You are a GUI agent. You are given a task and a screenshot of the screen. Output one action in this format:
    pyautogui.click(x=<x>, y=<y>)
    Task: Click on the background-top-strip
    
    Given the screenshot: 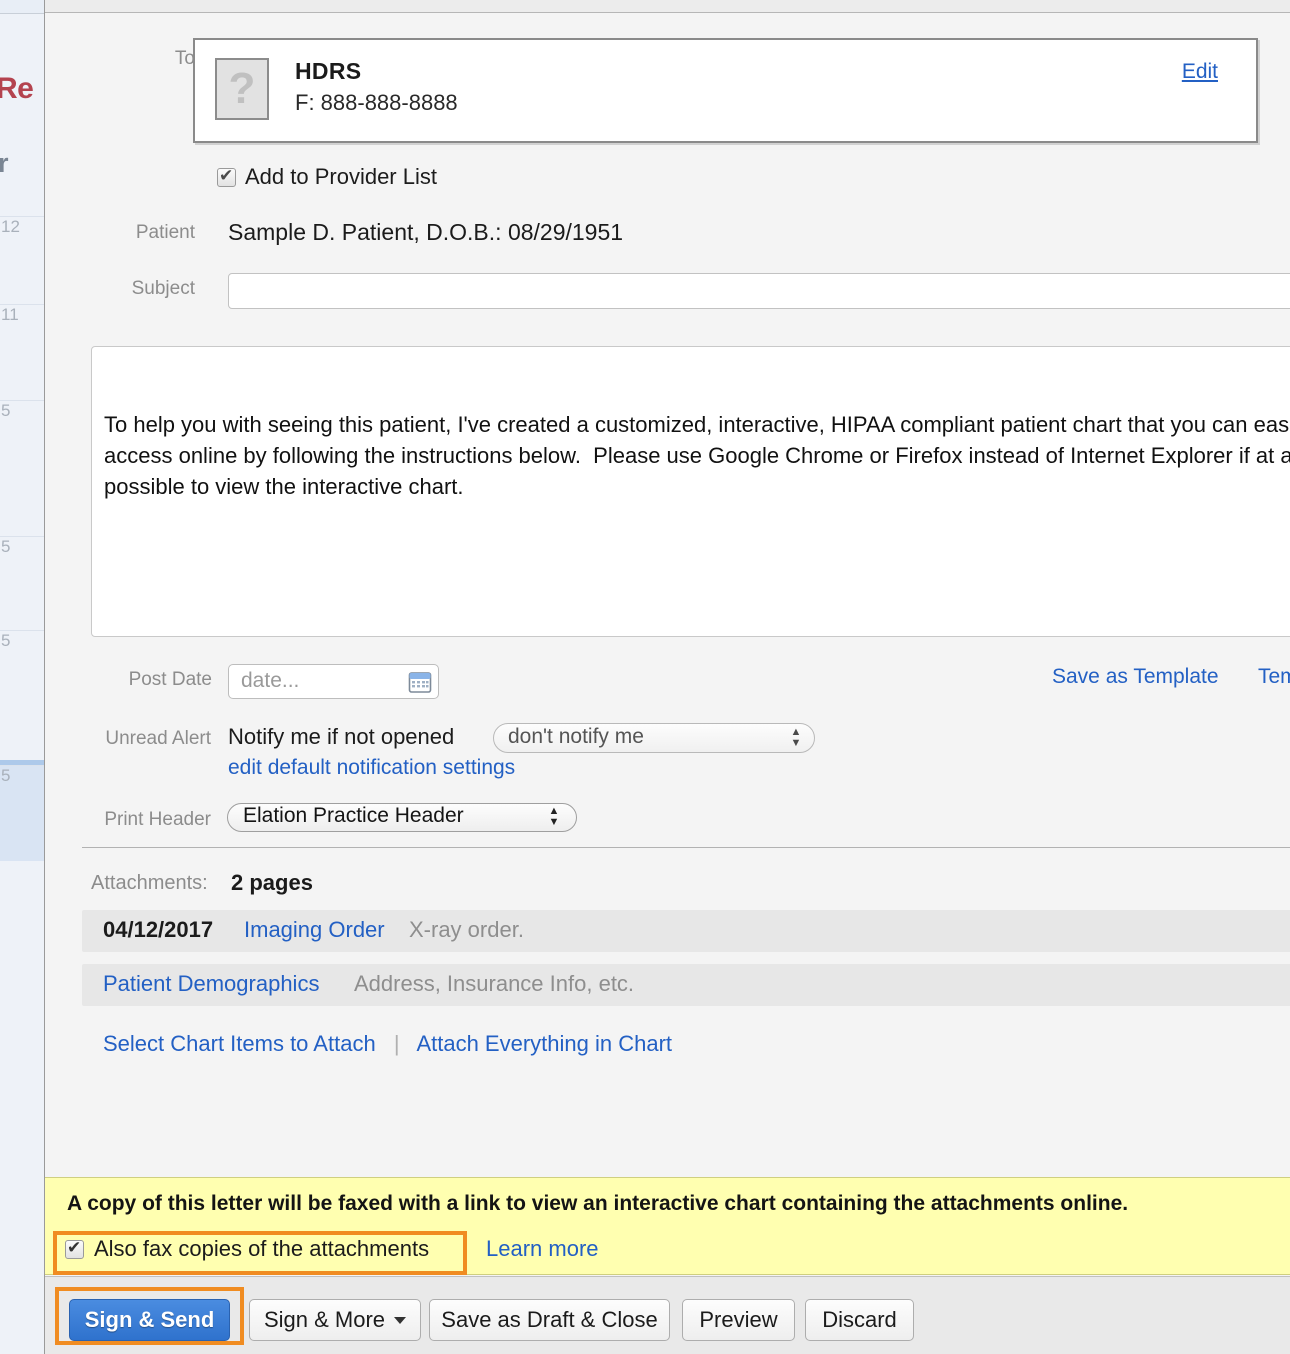 What is the action you would take?
    pyautogui.click(x=22, y=7)
    